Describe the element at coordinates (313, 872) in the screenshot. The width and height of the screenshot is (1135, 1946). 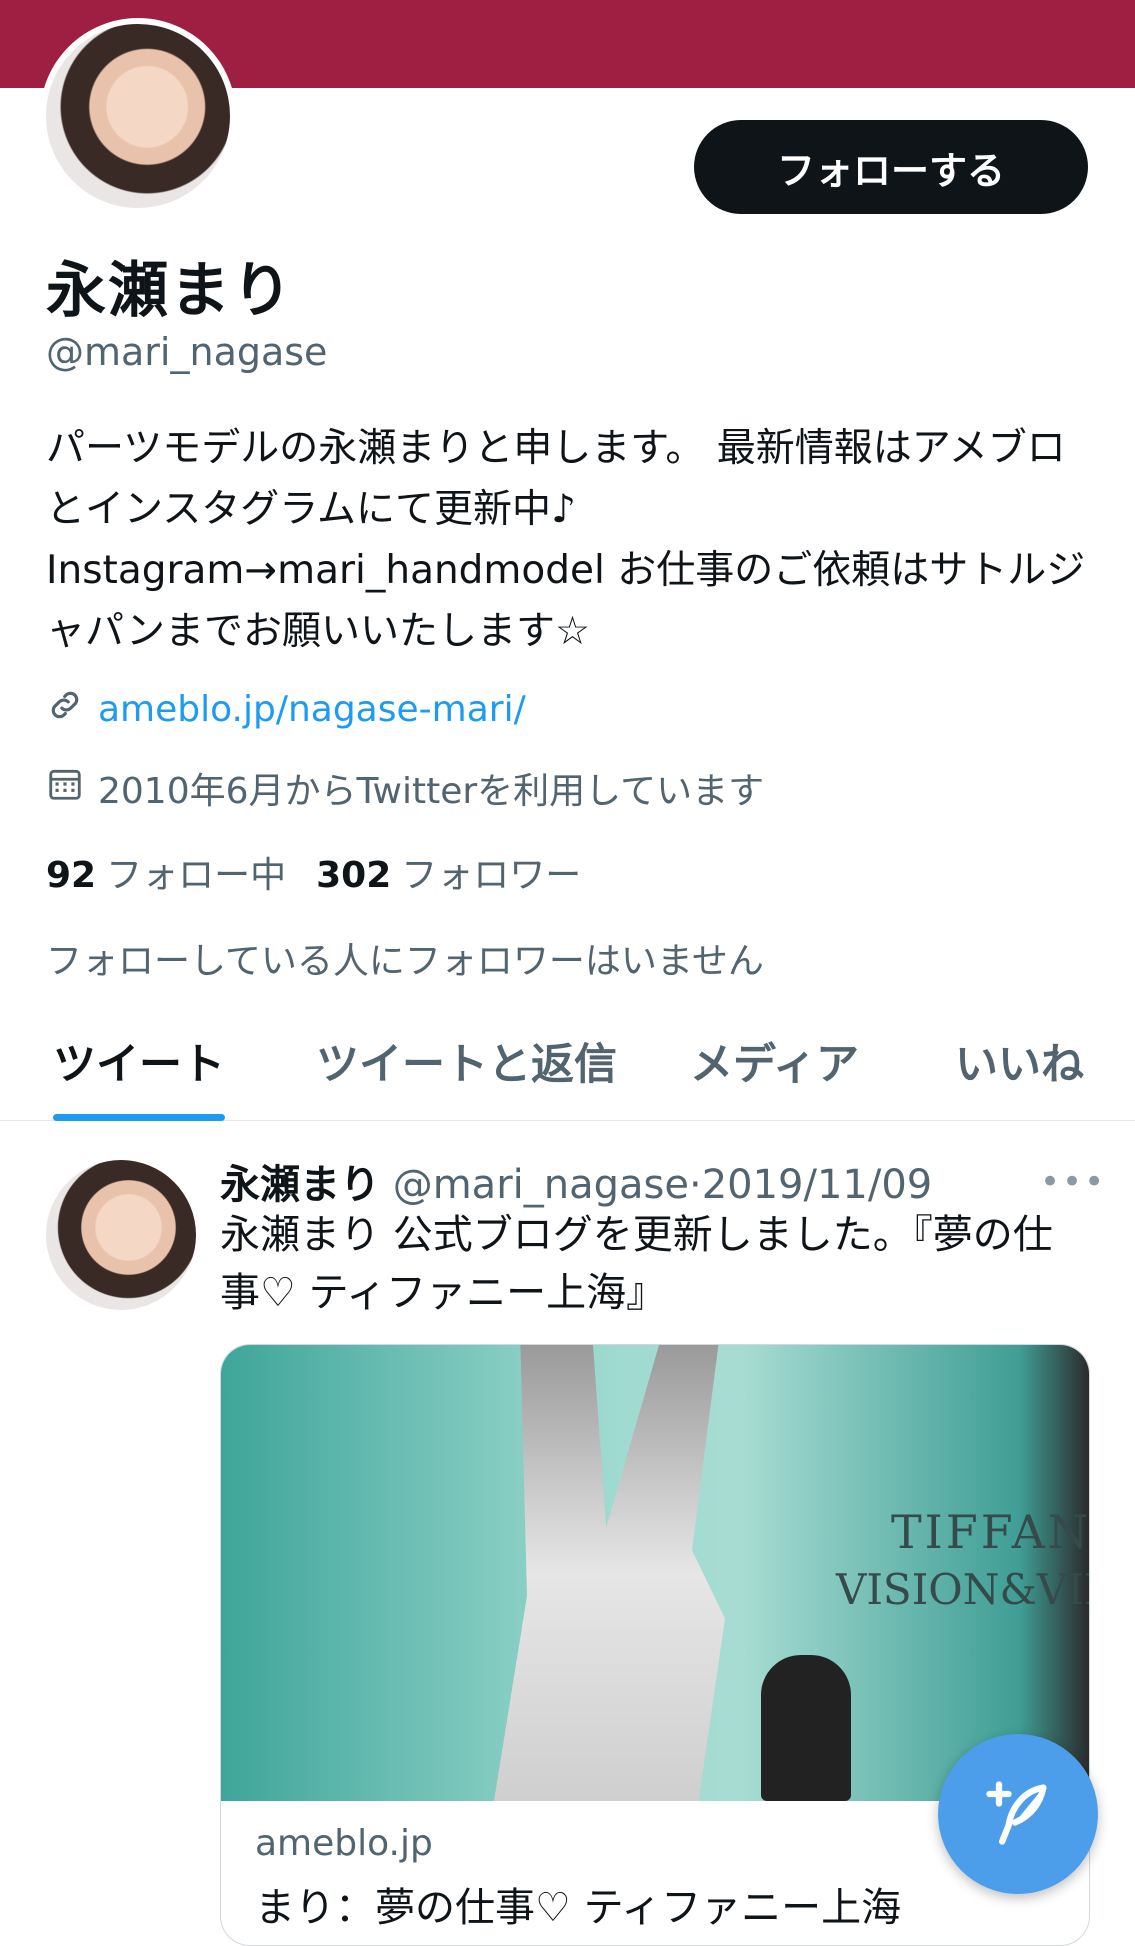
I see `follow-counts: 92 フォロー中 302 フォロワー` at that location.